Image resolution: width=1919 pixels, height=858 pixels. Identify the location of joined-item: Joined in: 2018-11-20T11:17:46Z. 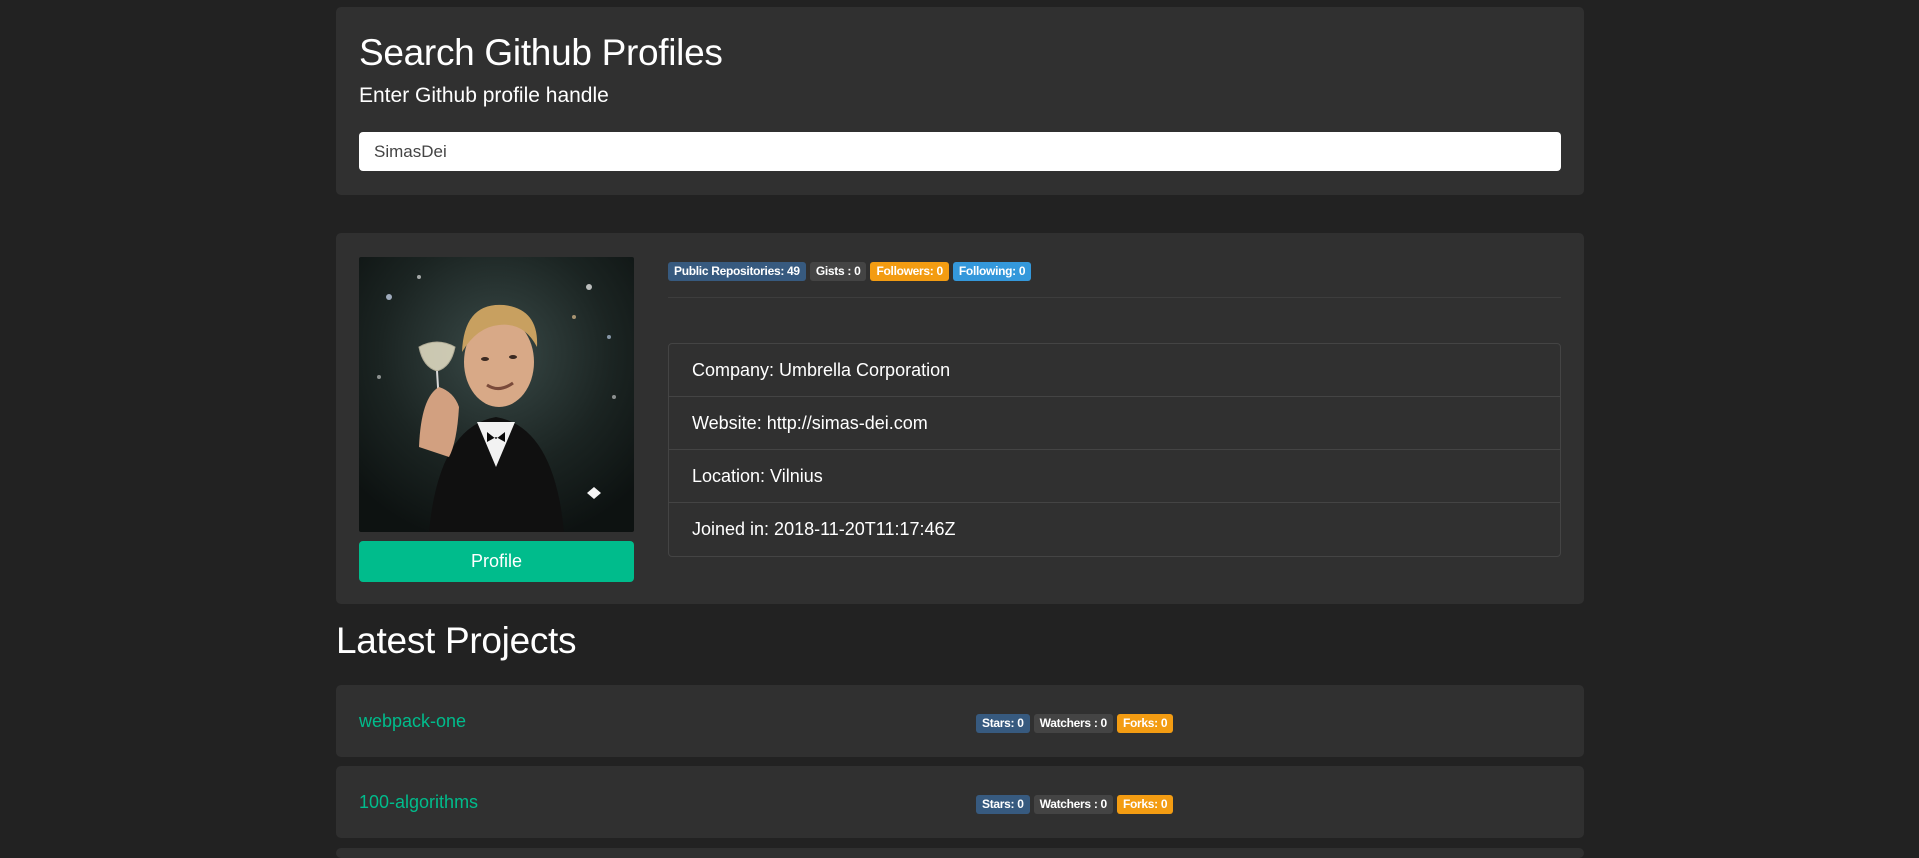
(824, 529).